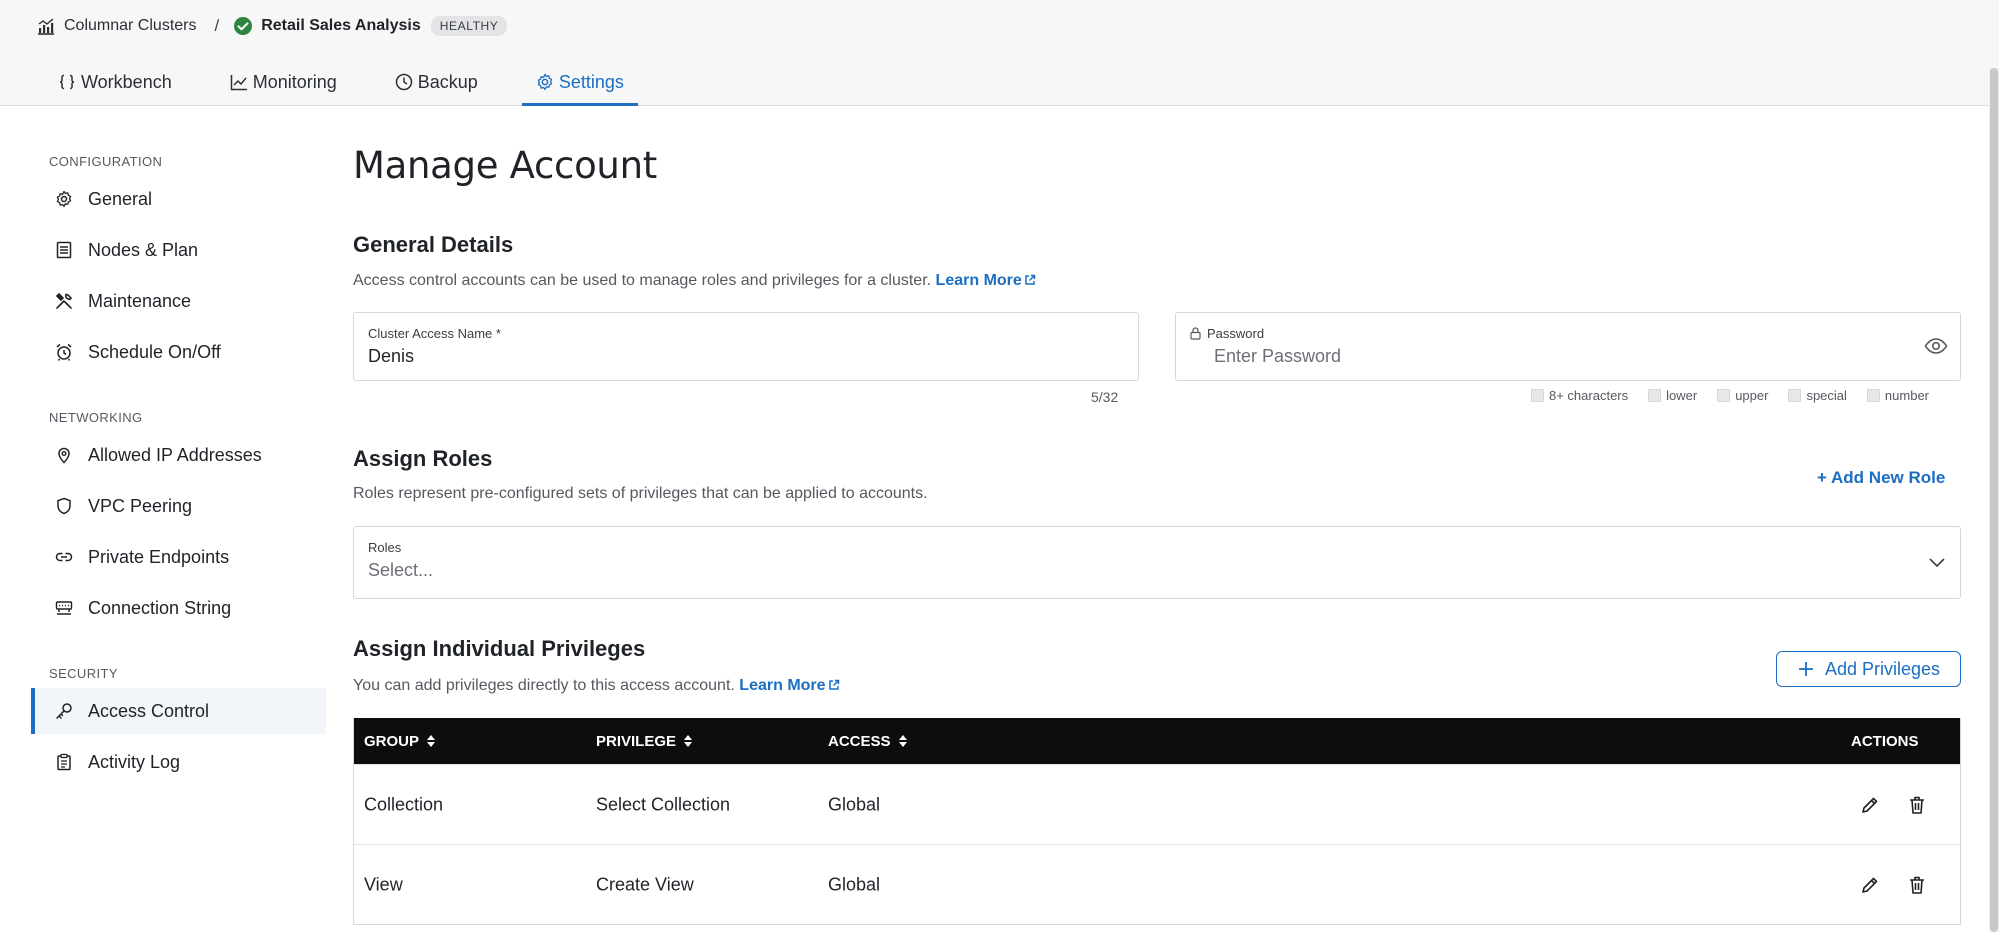  Describe the element at coordinates (645, 884) in the screenshot. I see `cell-privilege: Create View` at that location.